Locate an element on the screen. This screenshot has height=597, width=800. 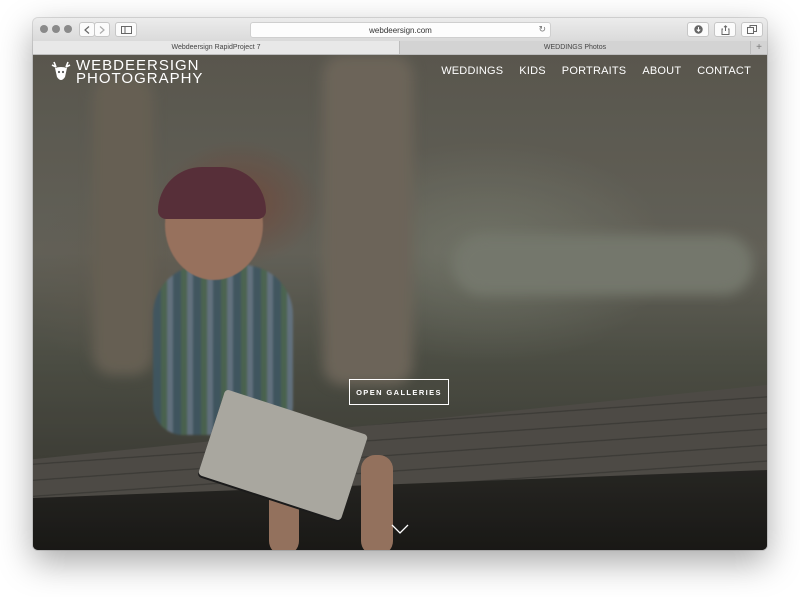
open-galleries-button: OPEN GALLERIES is located at coordinates (399, 392).